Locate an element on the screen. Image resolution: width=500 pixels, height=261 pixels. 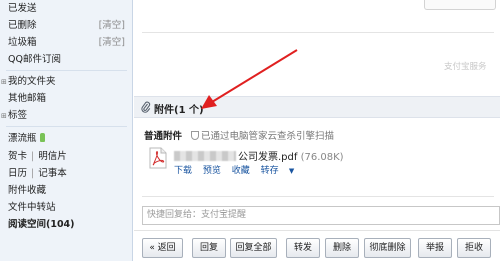
favorite-link: 收藏 is located at coordinates (241, 171).